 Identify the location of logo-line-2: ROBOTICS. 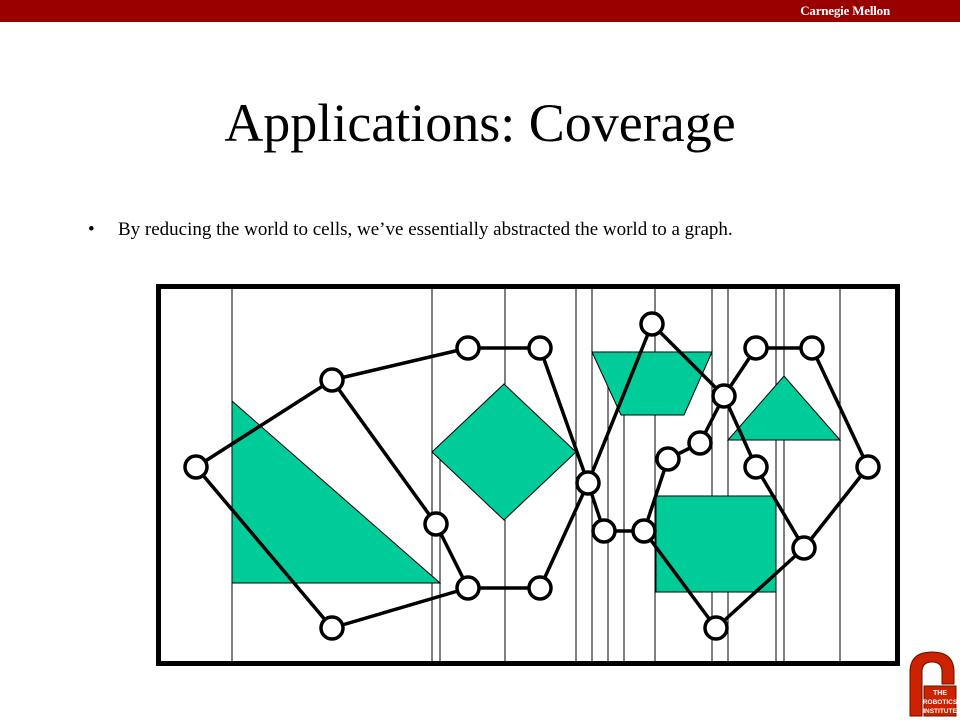
(940, 702).